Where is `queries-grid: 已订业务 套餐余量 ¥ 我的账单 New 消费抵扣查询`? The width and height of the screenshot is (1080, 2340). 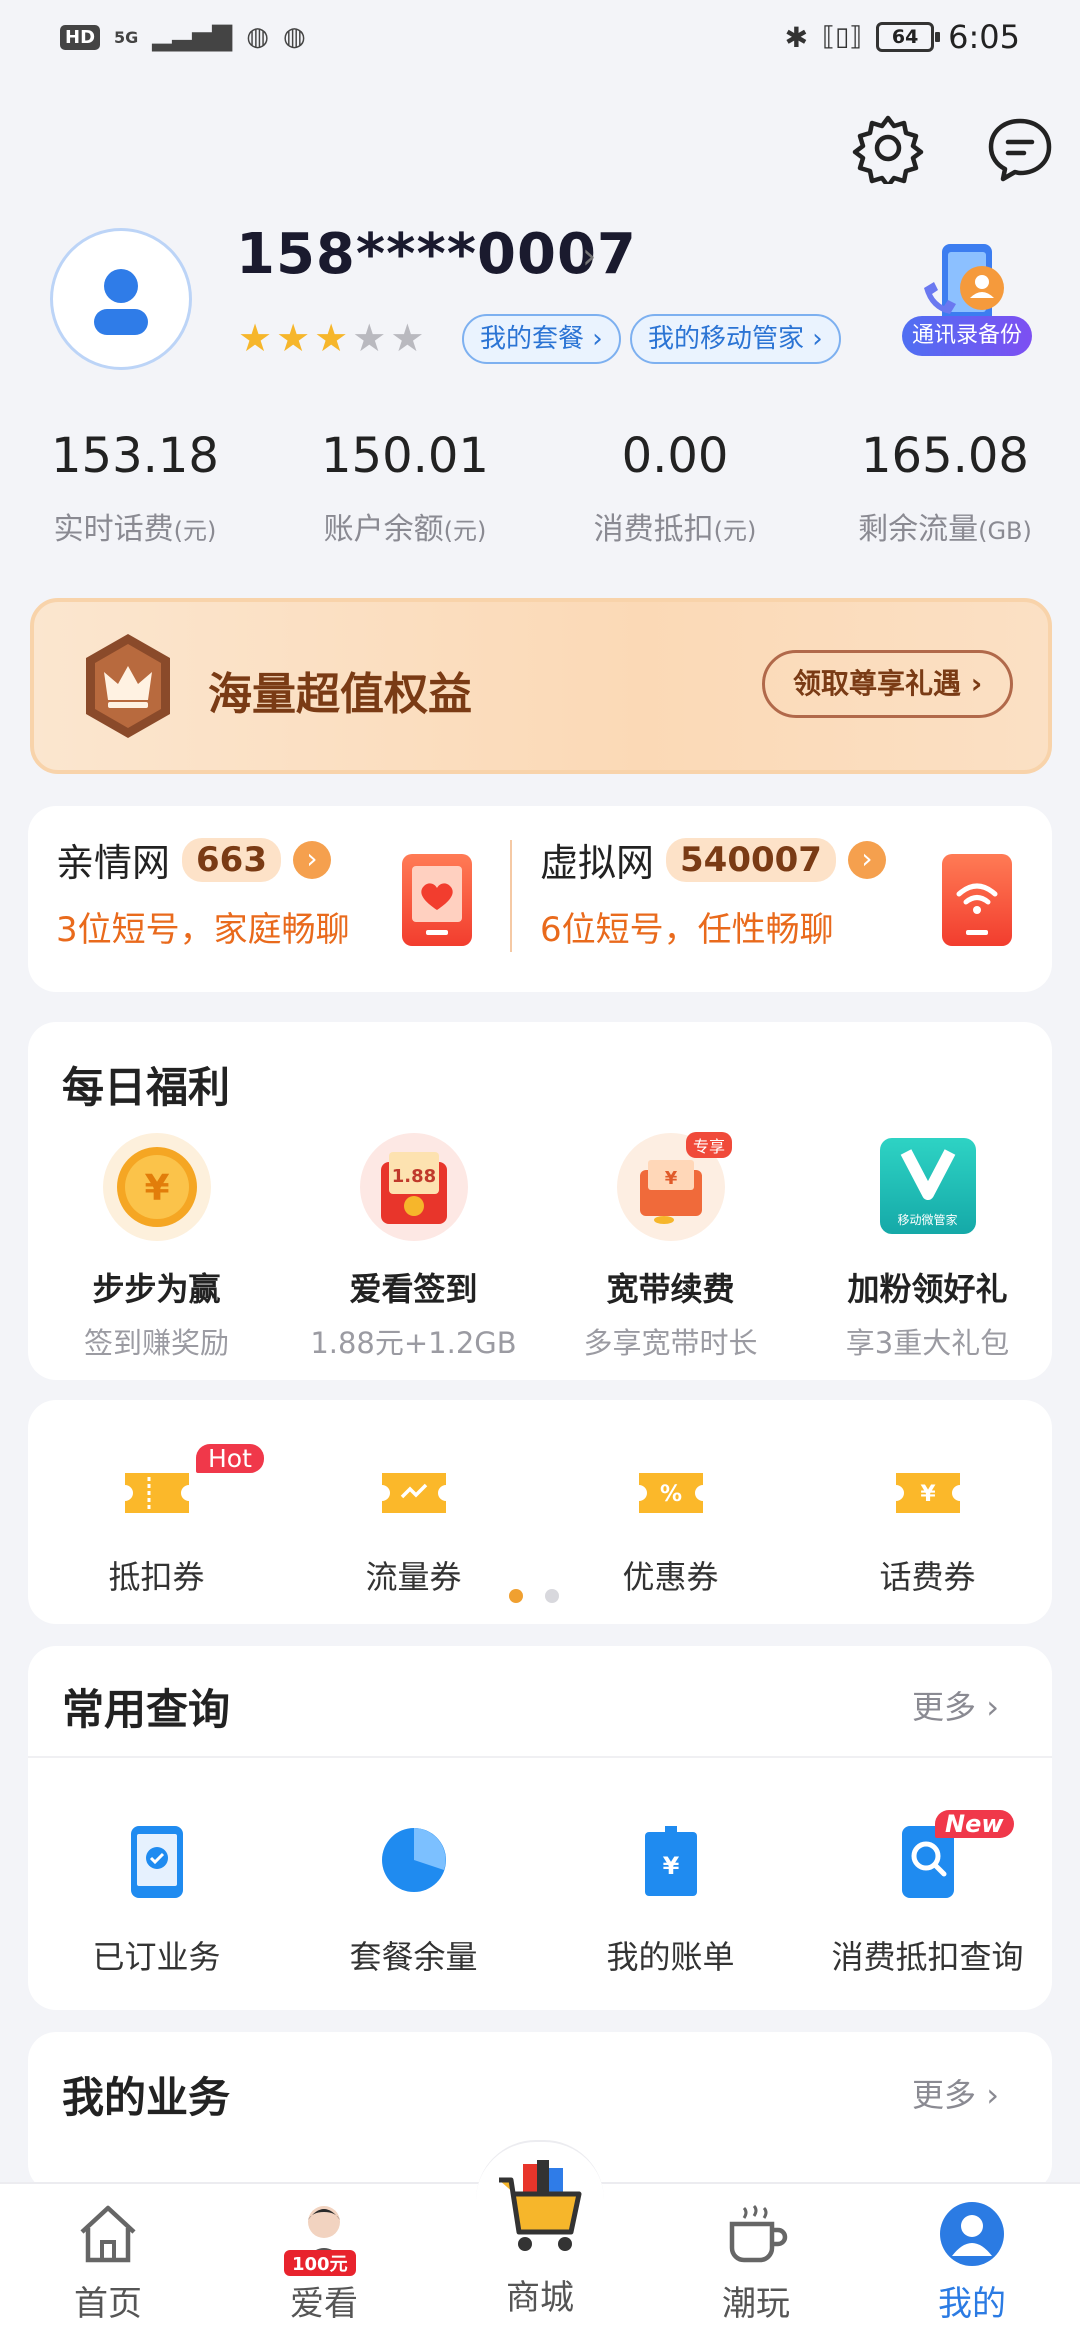
queries-grid: 已订业务 套餐余量 ¥ 我的账单 New 消费抵扣查询 is located at coordinates (542, 1894).